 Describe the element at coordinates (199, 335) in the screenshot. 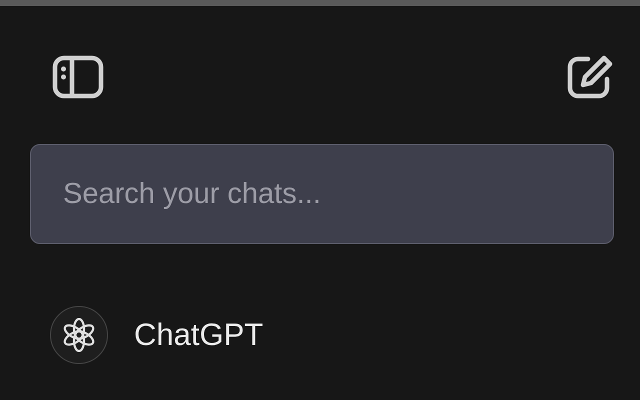

I see `chat-item: ChatGPT` at that location.